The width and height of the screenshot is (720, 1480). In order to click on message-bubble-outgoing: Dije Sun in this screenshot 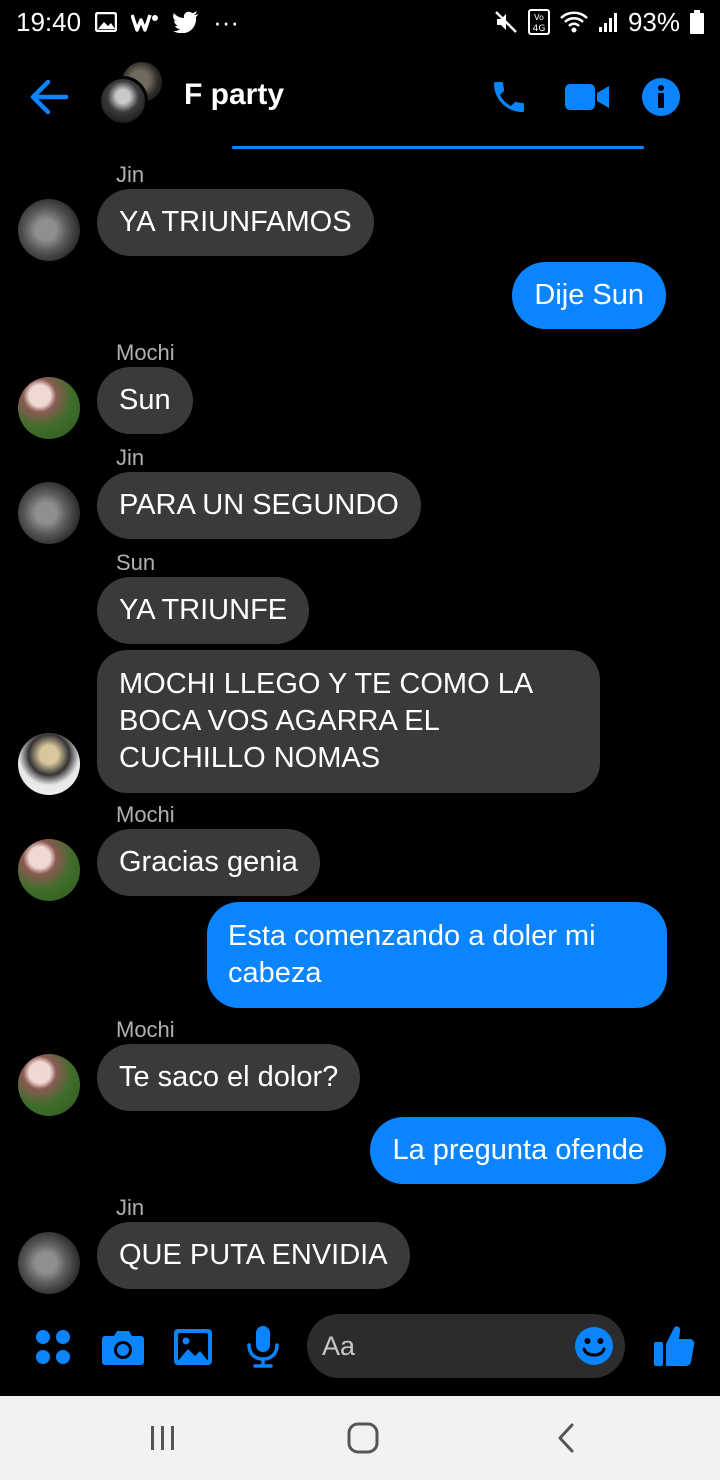, I will do `click(589, 295)`.